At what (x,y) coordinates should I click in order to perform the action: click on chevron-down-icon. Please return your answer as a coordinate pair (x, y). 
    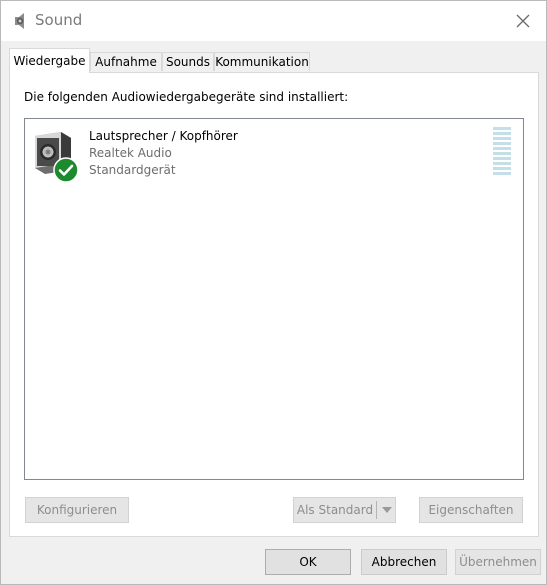
    Looking at the image, I should click on (387, 510).